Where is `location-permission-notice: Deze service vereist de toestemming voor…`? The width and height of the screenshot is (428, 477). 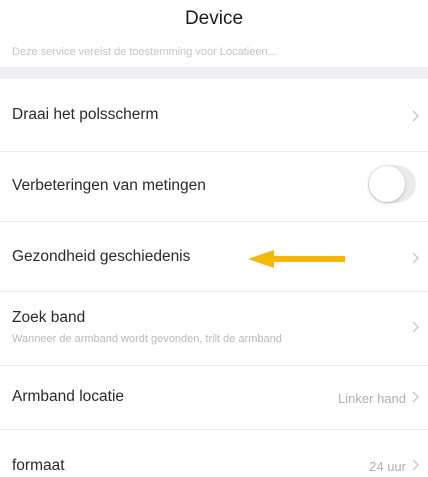 location-permission-notice: Deze service vereist de toestemming voor… is located at coordinates (144, 52).